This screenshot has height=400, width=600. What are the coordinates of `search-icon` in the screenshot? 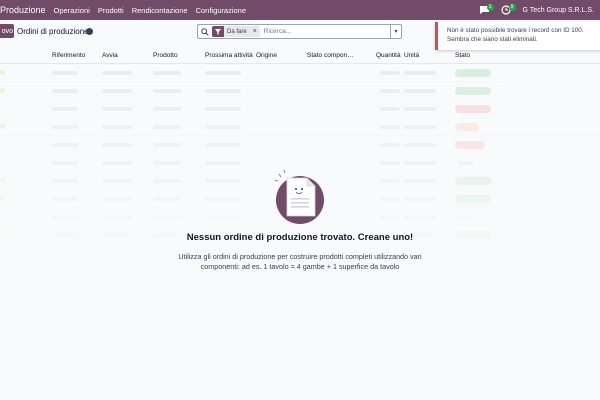 It's located at (205, 31).